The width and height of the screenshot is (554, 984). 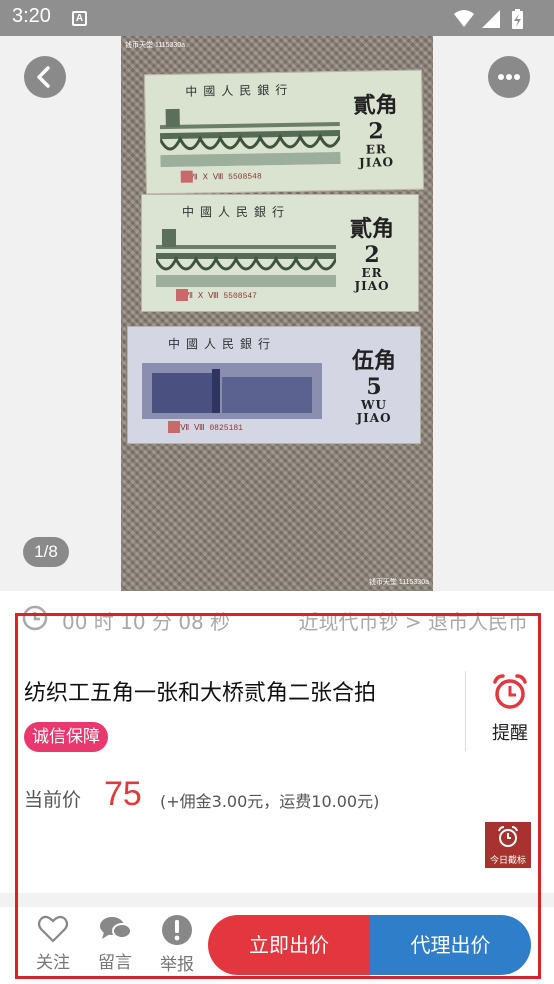 I want to click on more-button, so click(x=509, y=77).